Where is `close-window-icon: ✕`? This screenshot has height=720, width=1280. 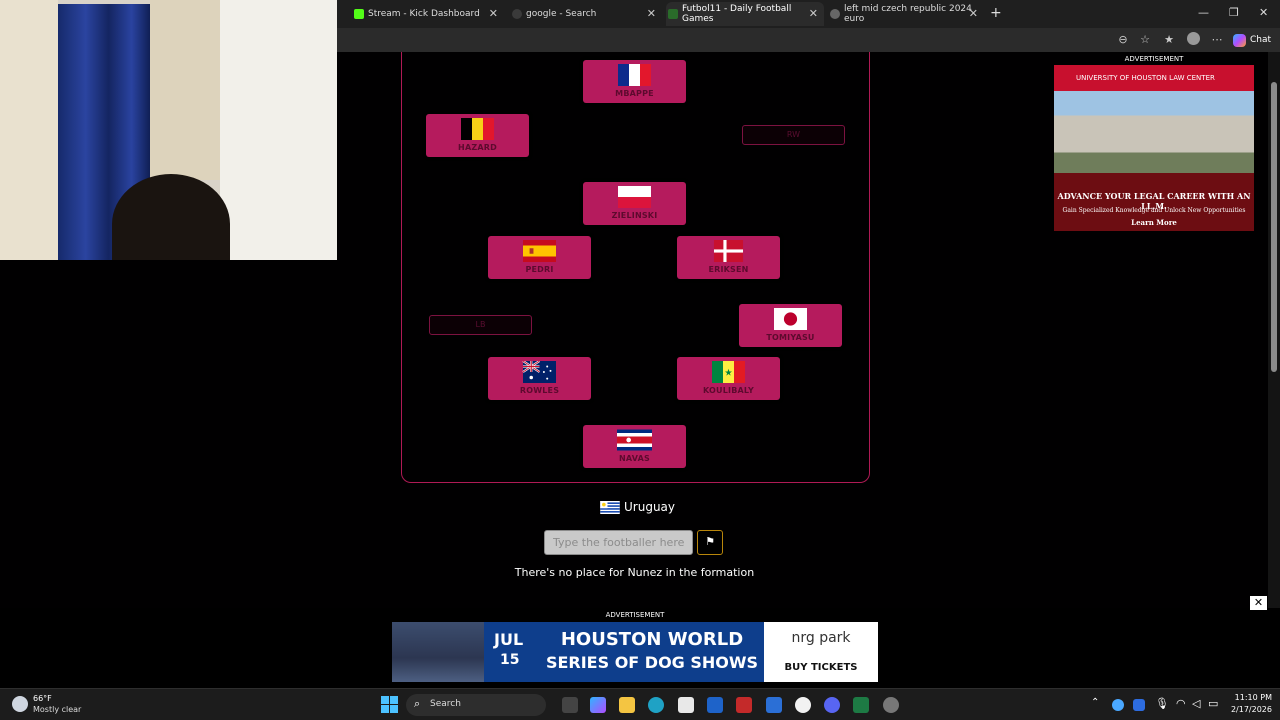
close-window-icon: ✕ is located at coordinates (1263, 12).